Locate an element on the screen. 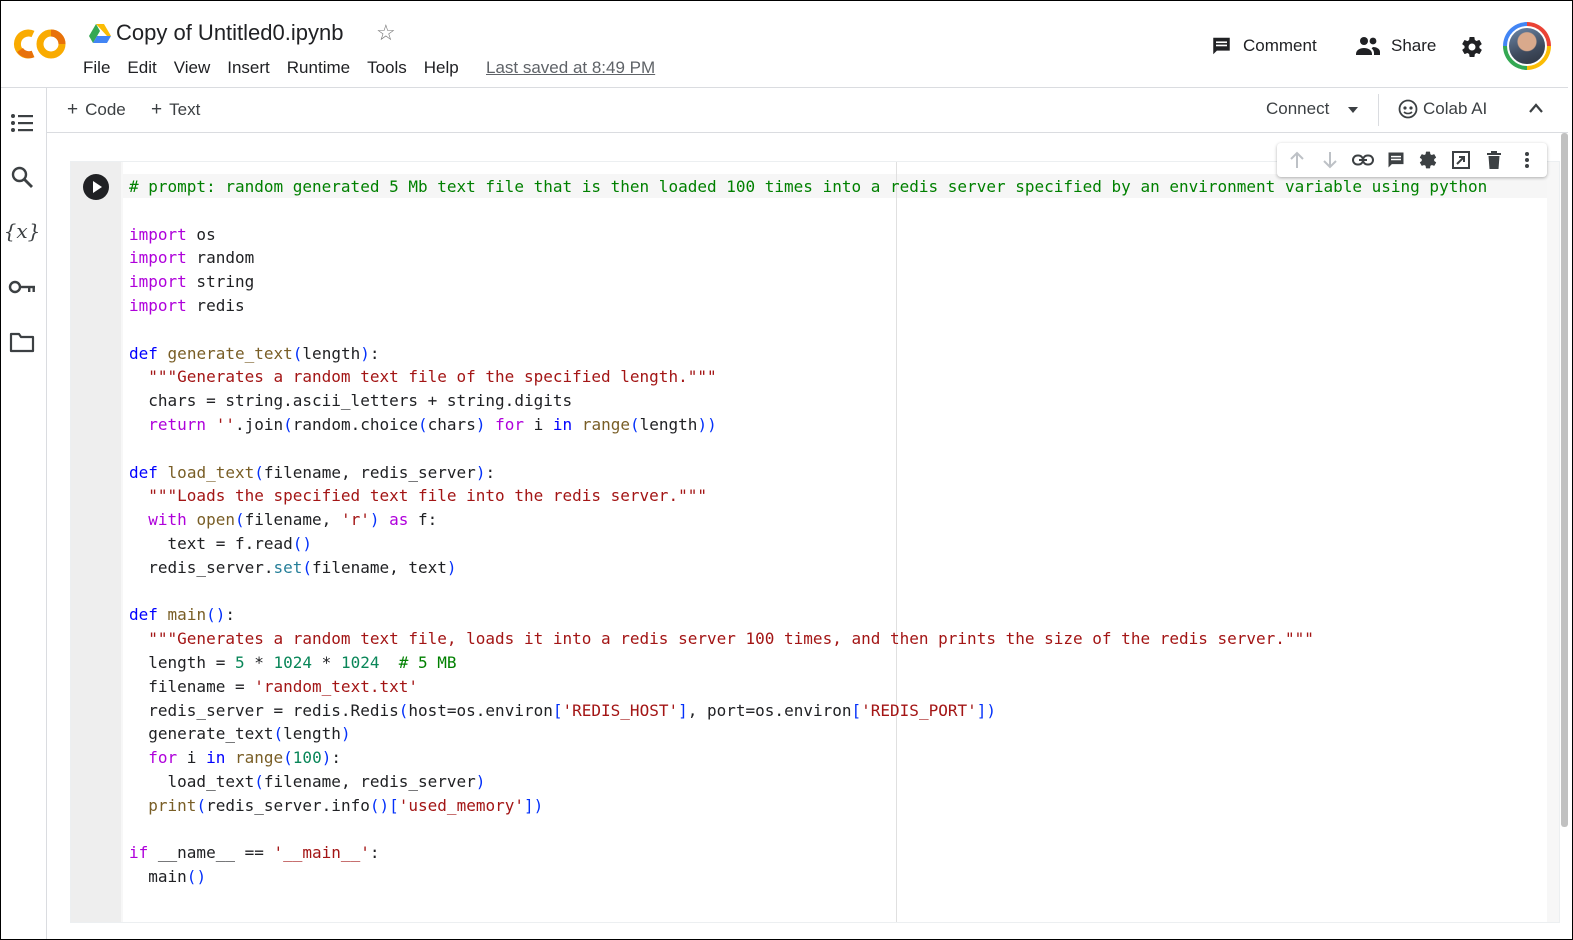 The width and height of the screenshot is (1573, 940). move-cell-down-icon is located at coordinates (1330, 160).